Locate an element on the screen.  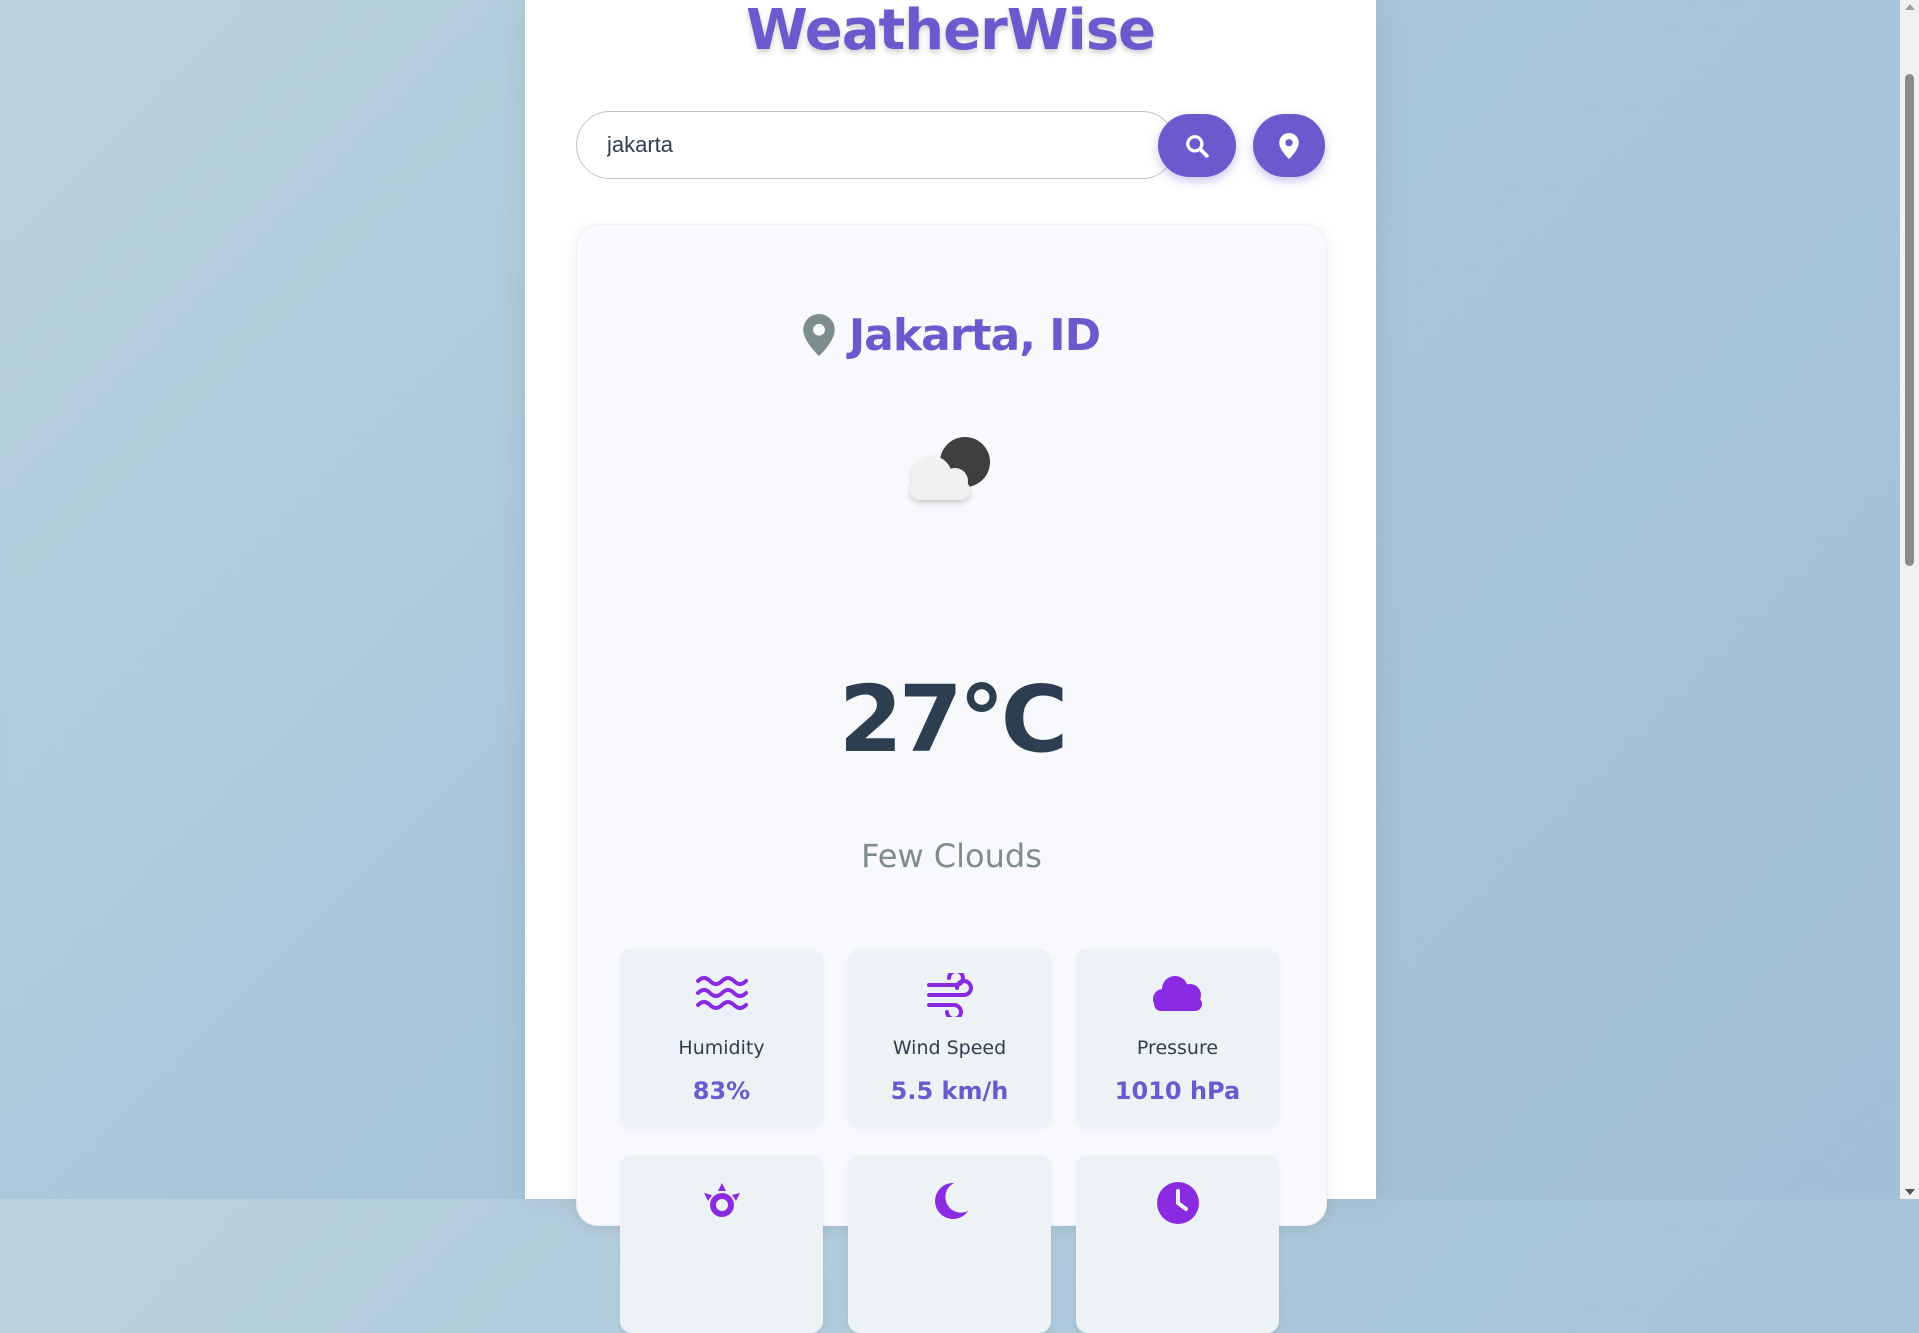
sun-icon is located at coordinates (721, 1200).